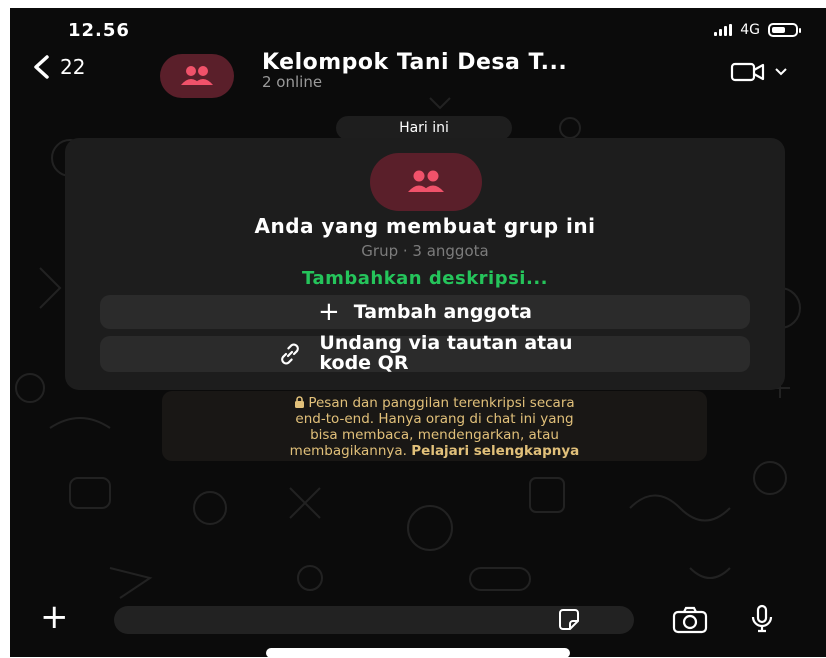 This screenshot has width=826, height=658. What do you see at coordinates (425, 251) in the screenshot?
I see `group-member-count: Grup · 3 anggota` at bounding box center [425, 251].